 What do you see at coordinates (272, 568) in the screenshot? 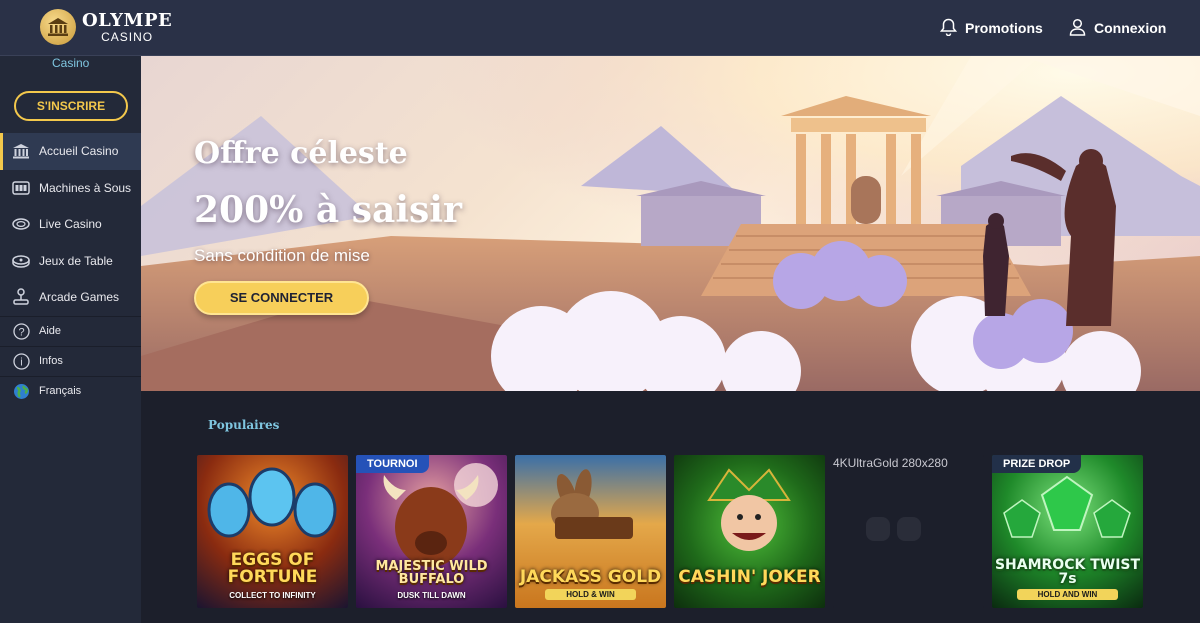
I see `game-title: EGGS OF FORTUNE` at bounding box center [272, 568].